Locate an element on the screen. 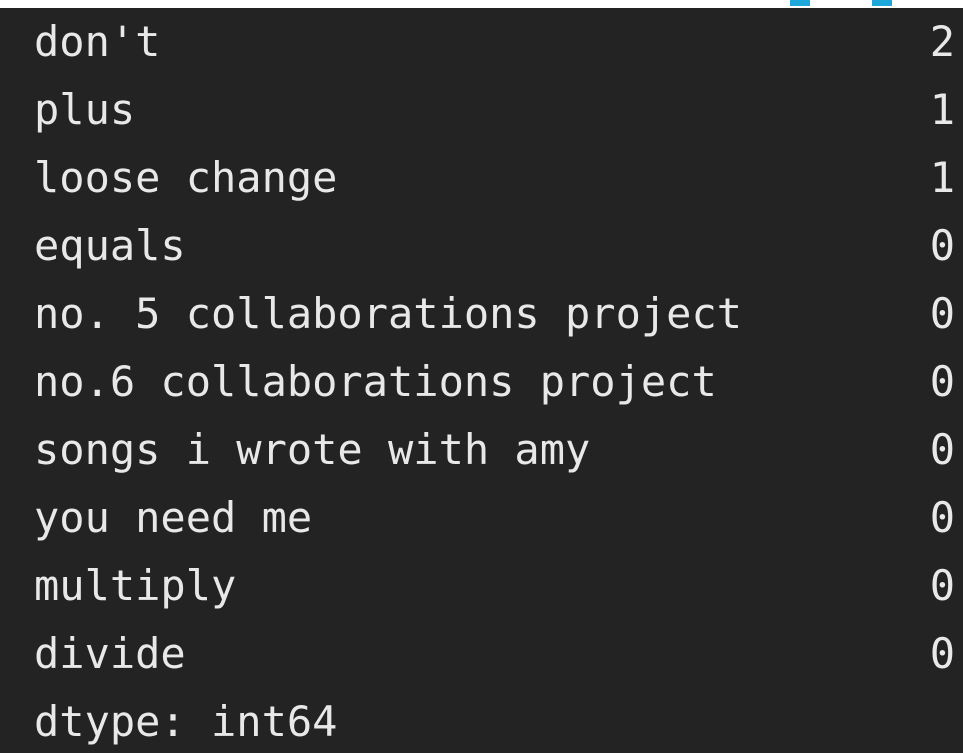  series-index-label: no.6 collaborations project is located at coordinates (375, 381).